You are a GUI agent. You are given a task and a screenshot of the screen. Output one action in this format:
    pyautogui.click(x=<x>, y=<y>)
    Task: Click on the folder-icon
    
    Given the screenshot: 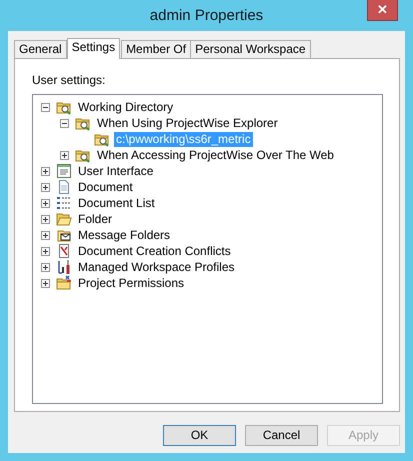 What is the action you would take?
    pyautogui.click(x=64, y=219)
    